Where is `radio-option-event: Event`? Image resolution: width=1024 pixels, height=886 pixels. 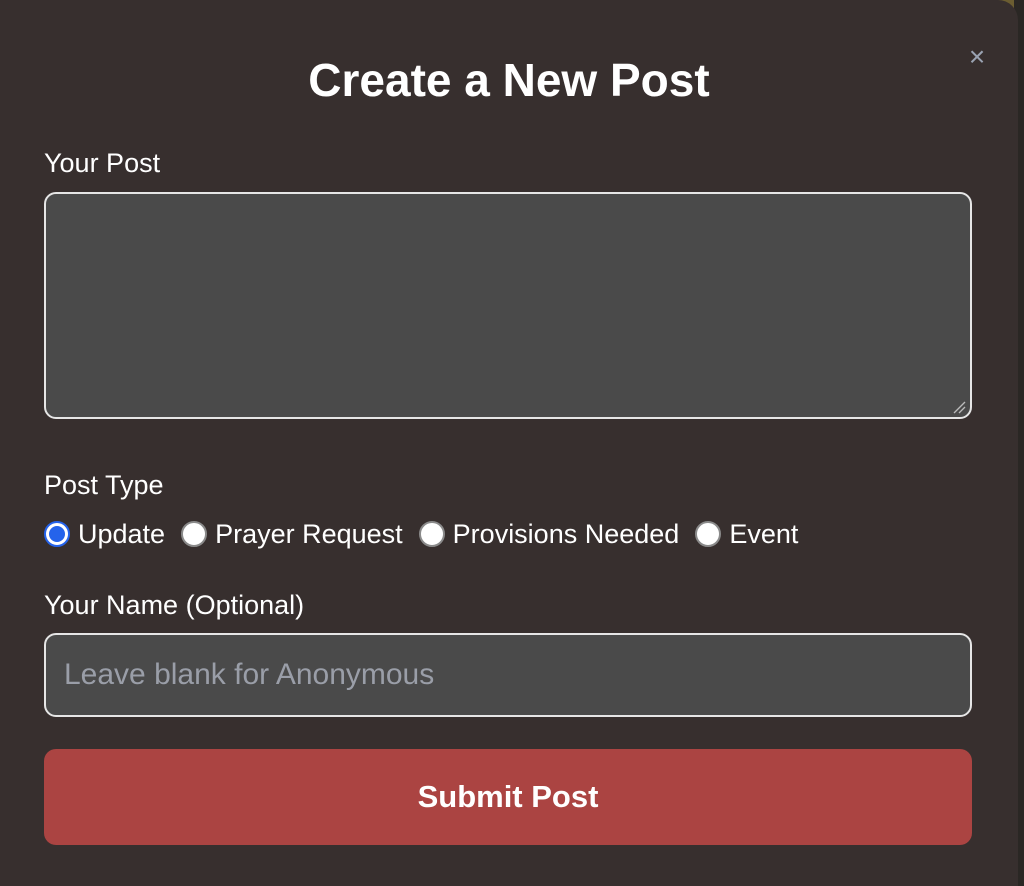
radio-option-event: Event is located at coordinates (746, 534).